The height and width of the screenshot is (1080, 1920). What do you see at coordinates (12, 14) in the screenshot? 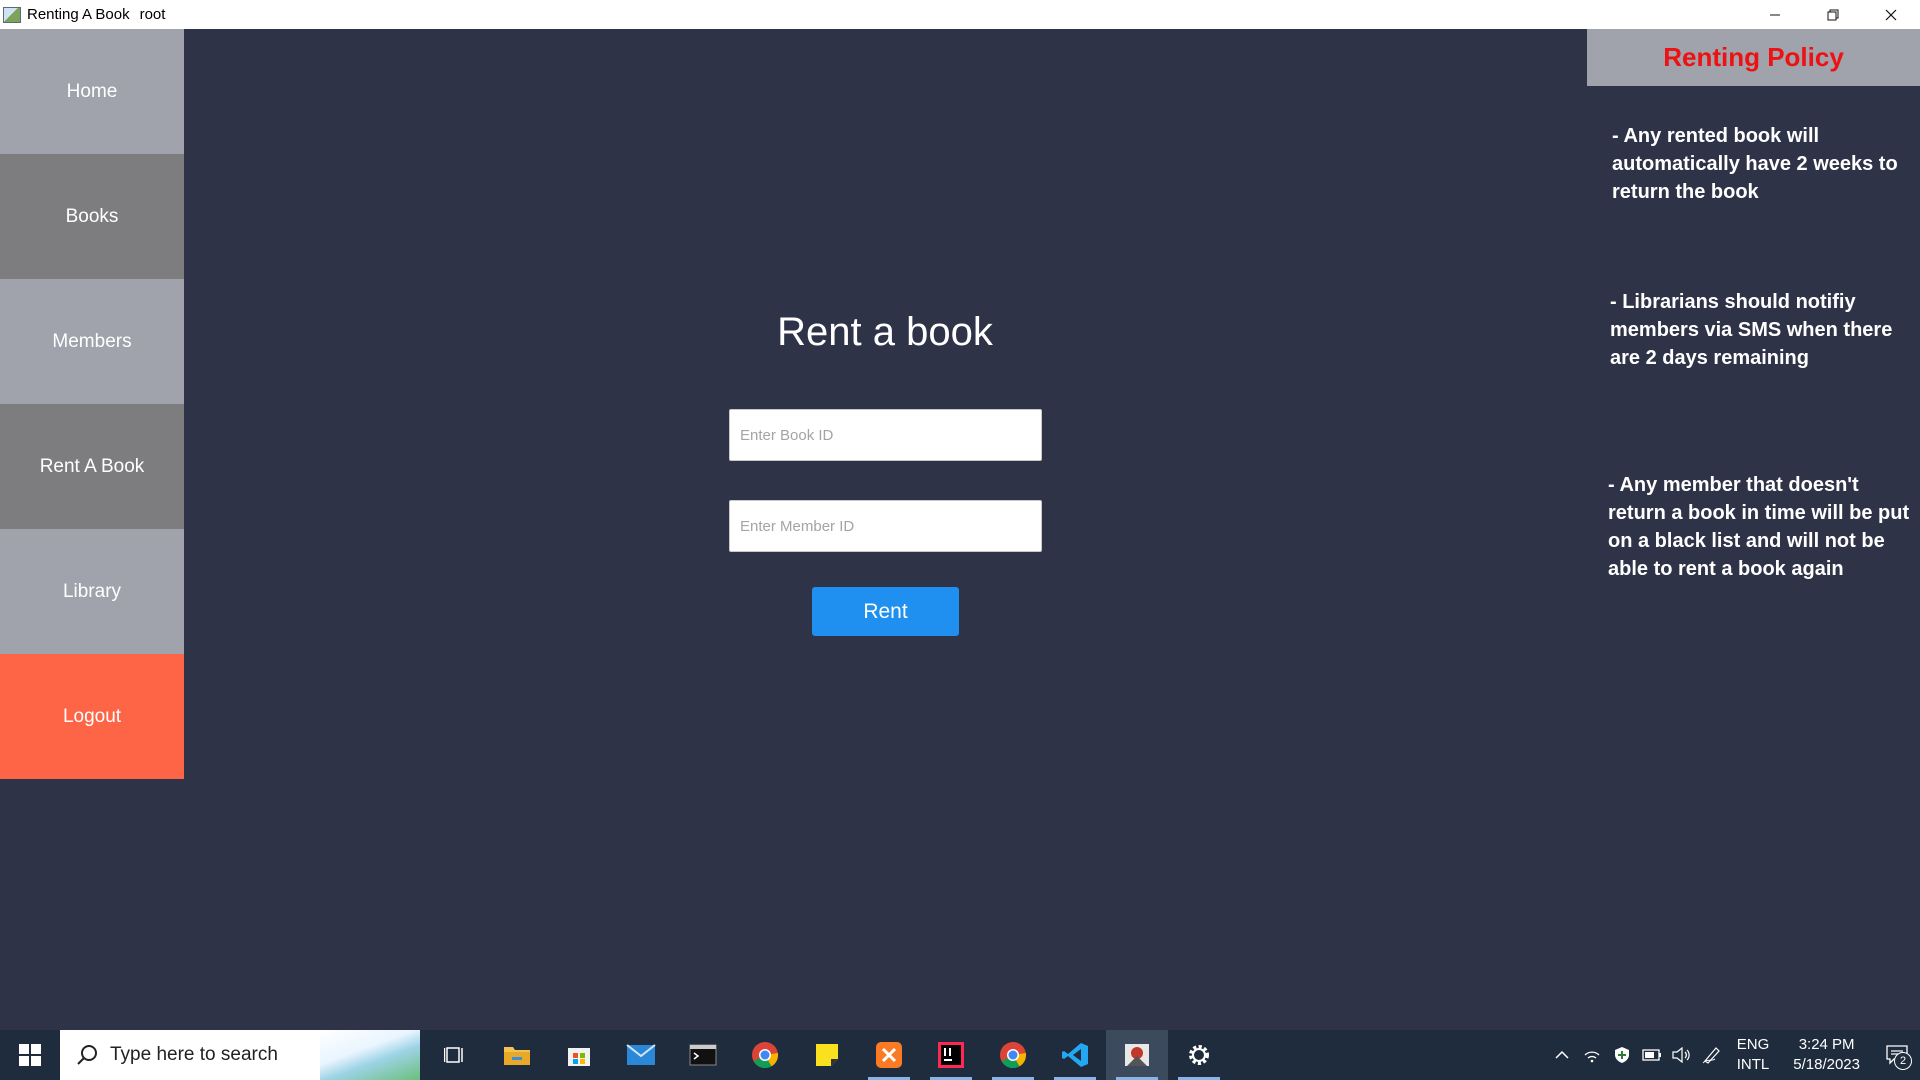
I see `app-icon` at bounding box center [12, 14].